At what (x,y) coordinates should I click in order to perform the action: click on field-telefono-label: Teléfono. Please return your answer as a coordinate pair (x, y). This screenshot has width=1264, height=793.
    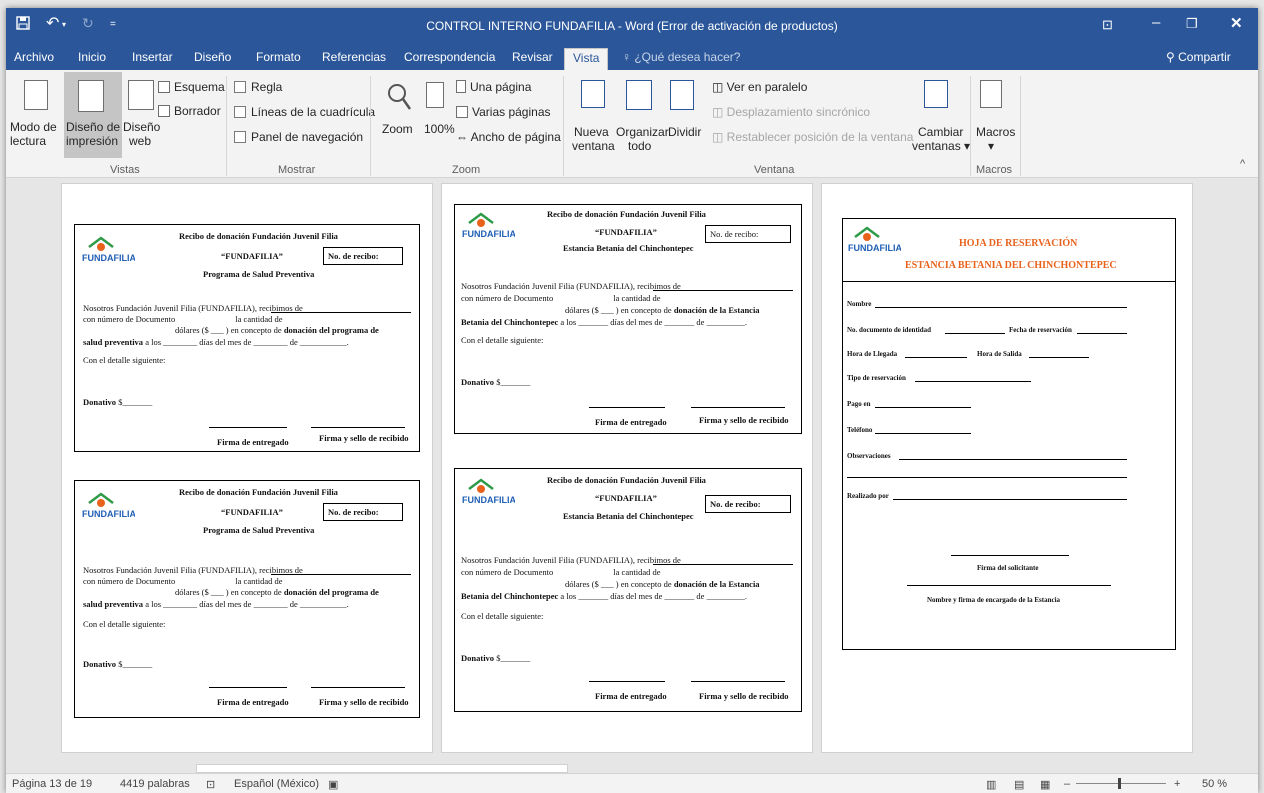
    Looking at the image, I should click on (860, 430).